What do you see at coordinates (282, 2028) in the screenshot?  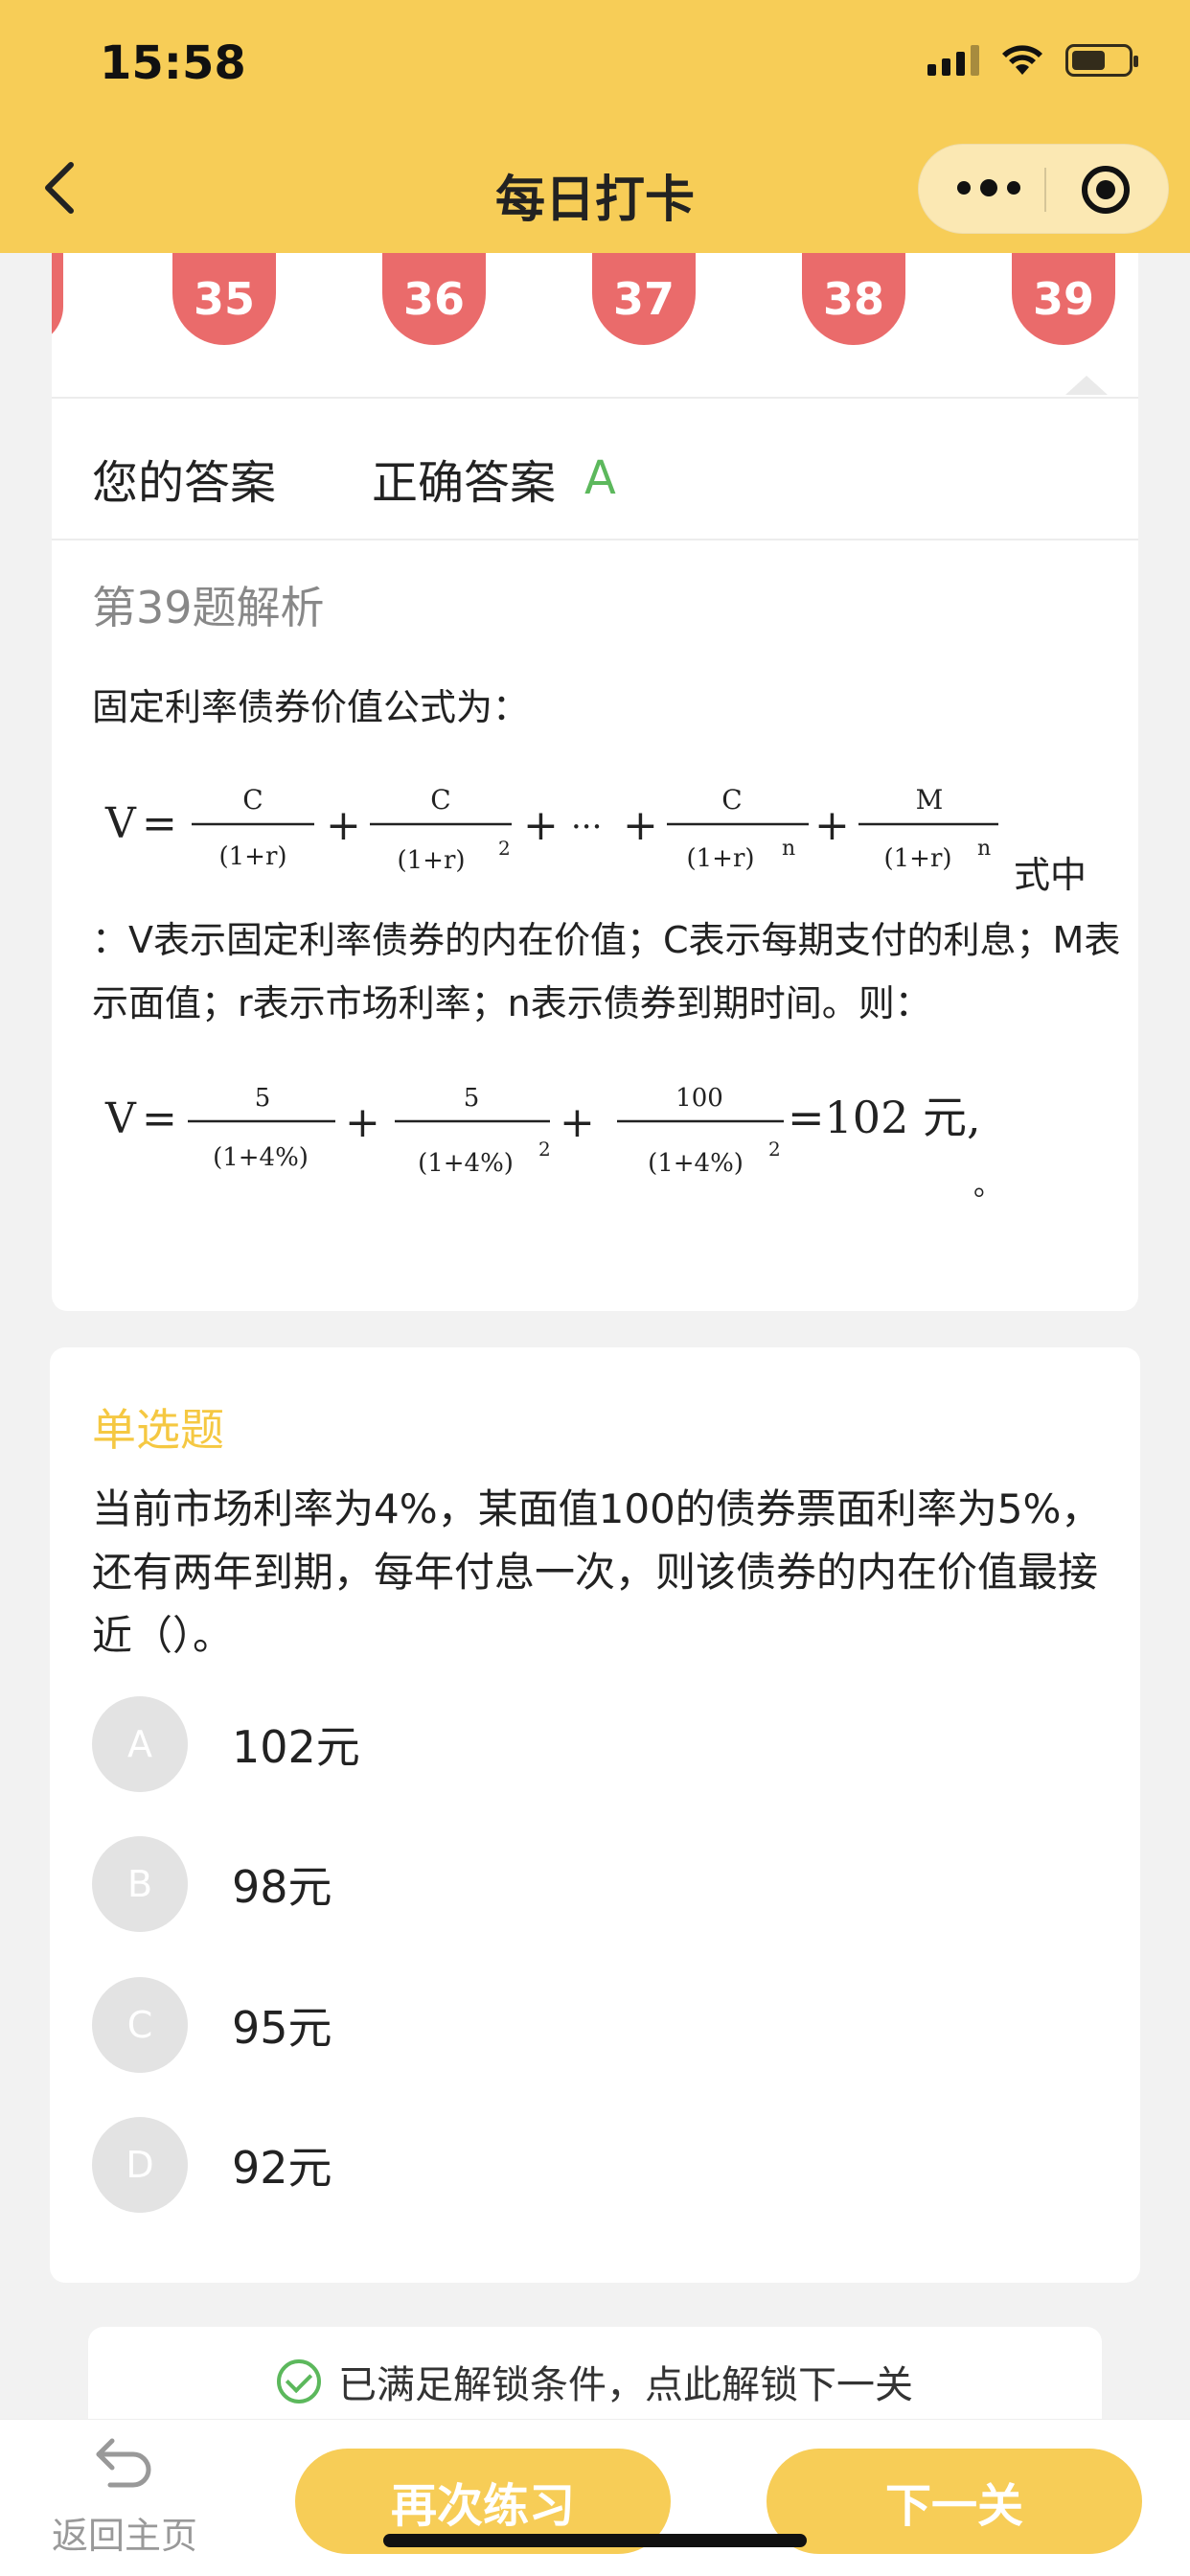 I see `option-text: 95元` at bounding box center [282, 2028].